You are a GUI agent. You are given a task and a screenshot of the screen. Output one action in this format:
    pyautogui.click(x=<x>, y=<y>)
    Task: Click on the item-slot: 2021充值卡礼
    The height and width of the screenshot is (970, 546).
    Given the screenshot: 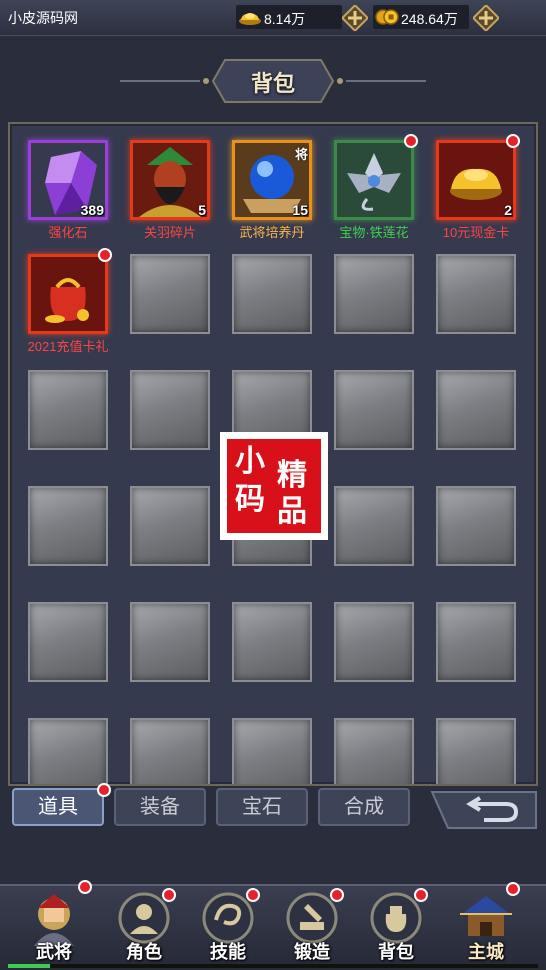 What is the action you would take?
    pyautogui.click(x=70, y=301)
    